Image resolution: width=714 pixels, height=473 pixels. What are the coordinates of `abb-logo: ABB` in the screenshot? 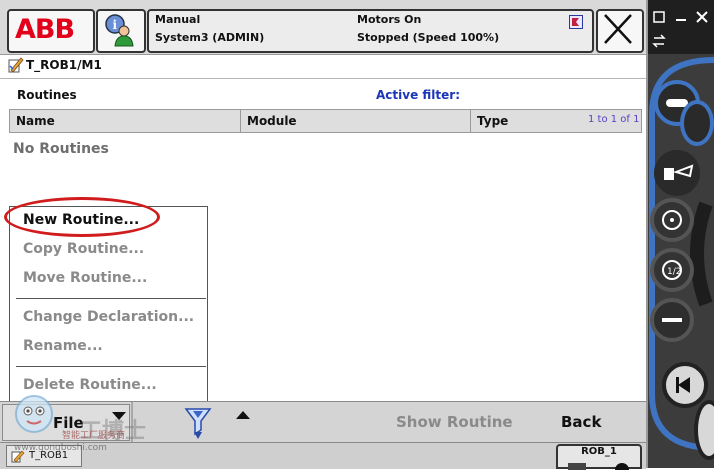 It's located at (45, 29).